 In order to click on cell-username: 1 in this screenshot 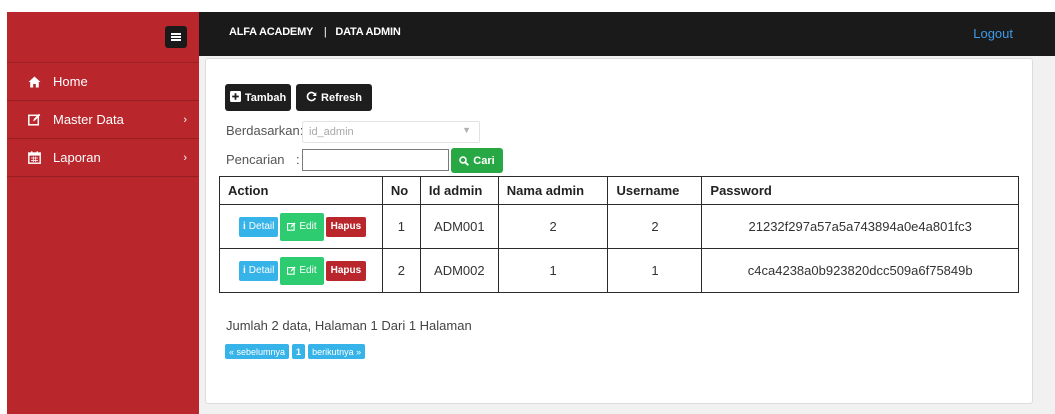, I will do `click(655, 270)`.